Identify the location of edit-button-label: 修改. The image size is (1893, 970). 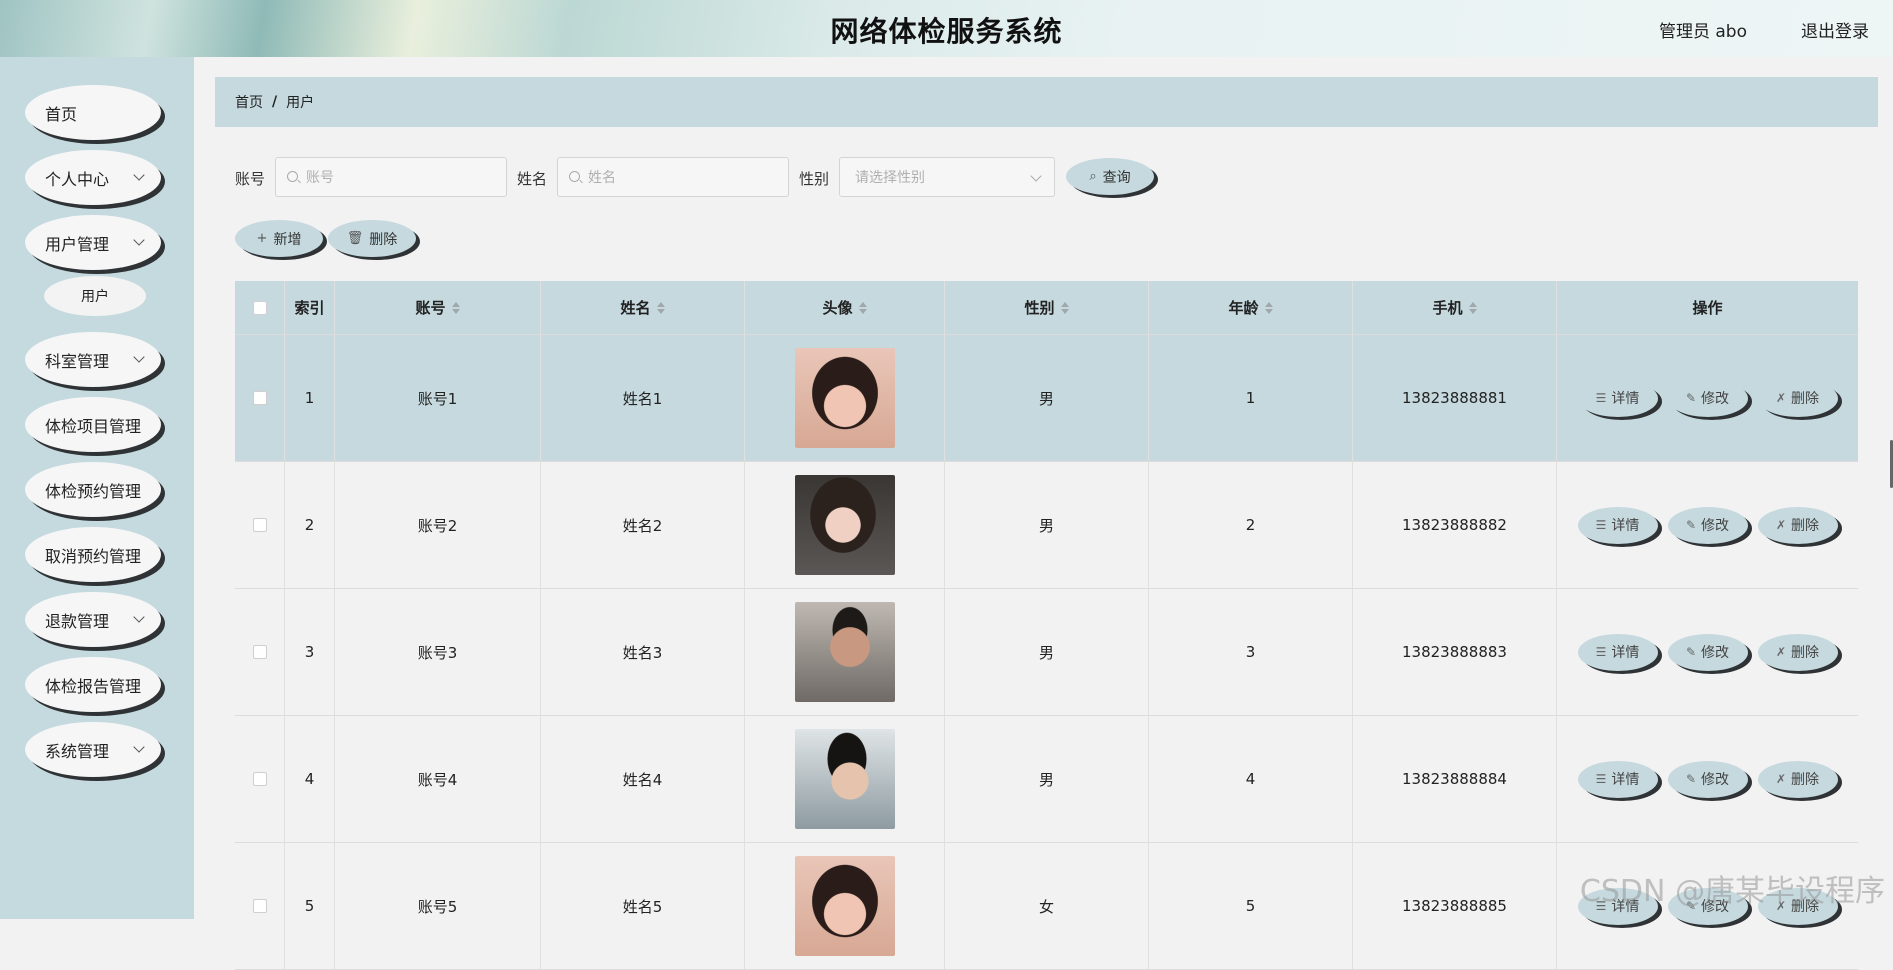
(1715, 653).